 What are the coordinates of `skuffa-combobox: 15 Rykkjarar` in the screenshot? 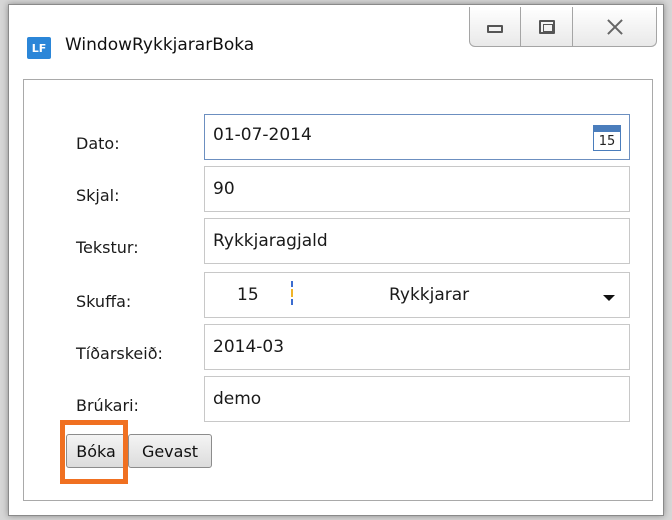 It's located at (417, 295).